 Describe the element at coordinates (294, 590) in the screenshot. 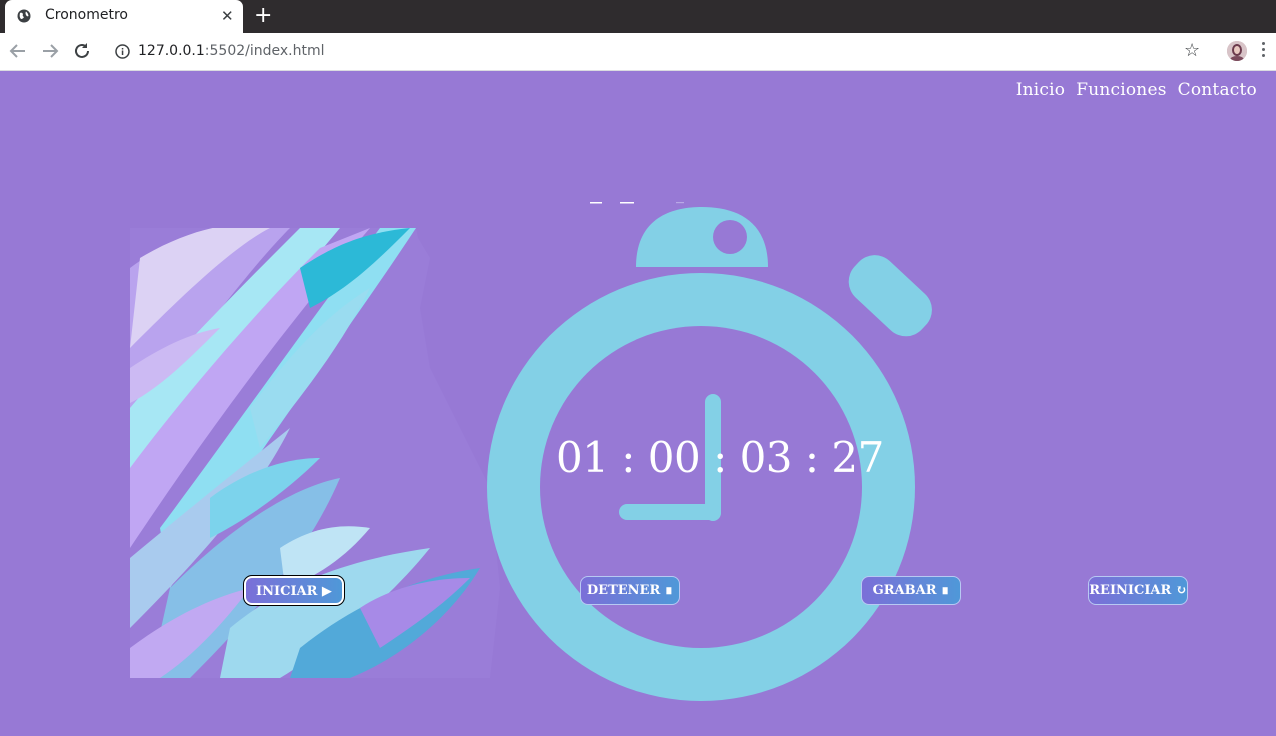

I see `start-button: INICIAR ▶` at that location.